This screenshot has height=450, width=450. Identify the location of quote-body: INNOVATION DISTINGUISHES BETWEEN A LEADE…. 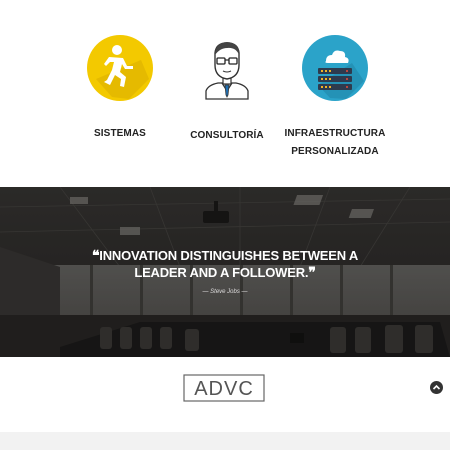
(229, 264).